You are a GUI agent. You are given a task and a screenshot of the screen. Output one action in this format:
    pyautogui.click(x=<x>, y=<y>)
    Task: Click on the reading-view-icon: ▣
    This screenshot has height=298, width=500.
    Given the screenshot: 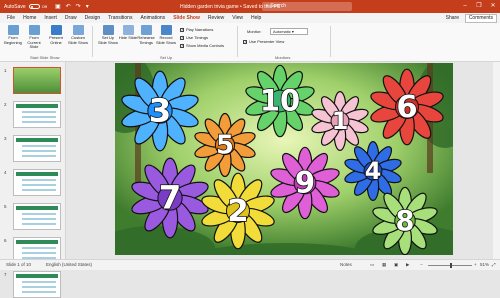 What is the action you would take?
    pyautogui.click(x=396, y=265)
    